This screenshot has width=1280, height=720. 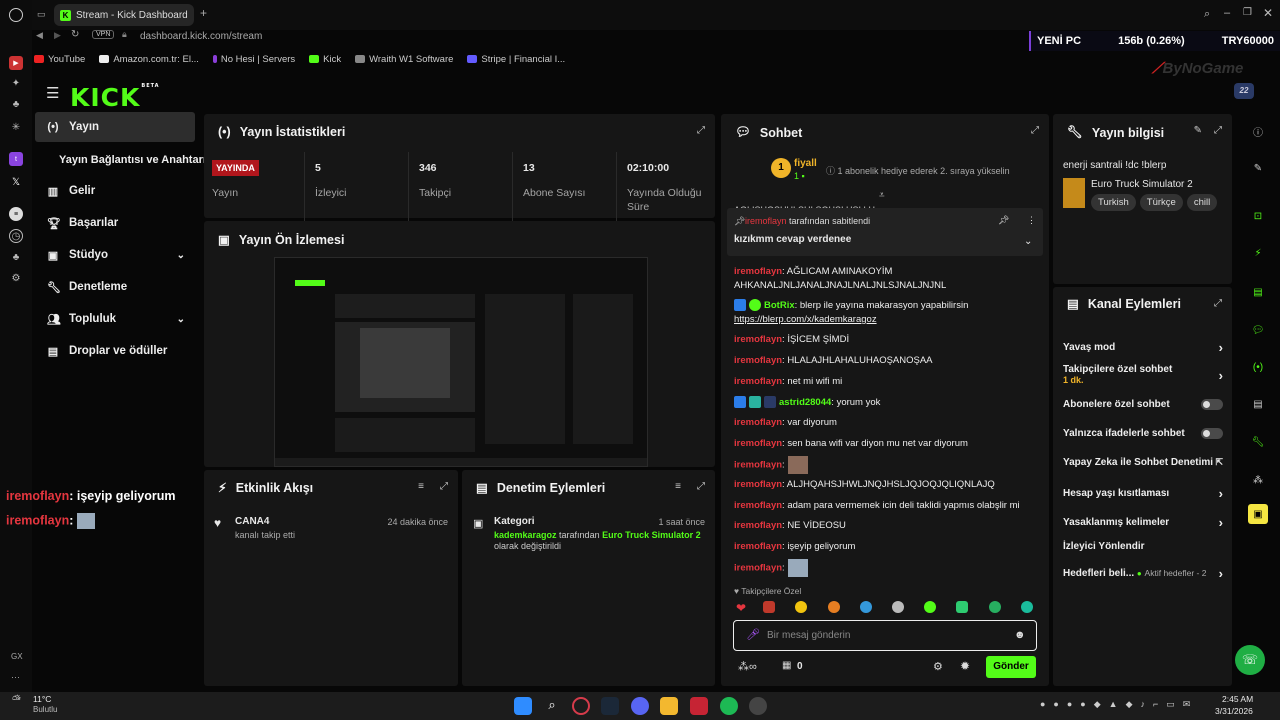 What do you see at coordinates (16, 15) in the screenshot?
I see `opera-logo-icon` at bounding box center [16, 15].